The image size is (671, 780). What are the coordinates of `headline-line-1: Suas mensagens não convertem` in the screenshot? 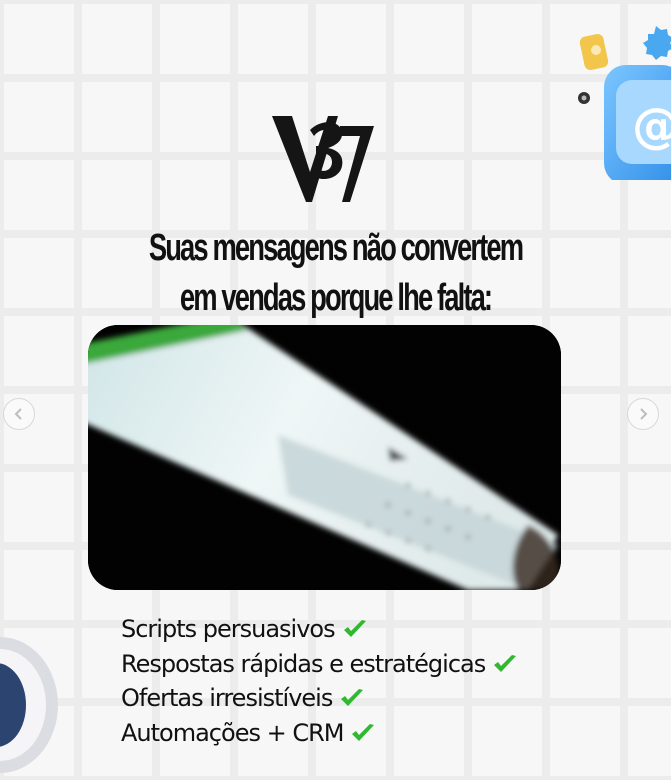 It's located at (336, 248).